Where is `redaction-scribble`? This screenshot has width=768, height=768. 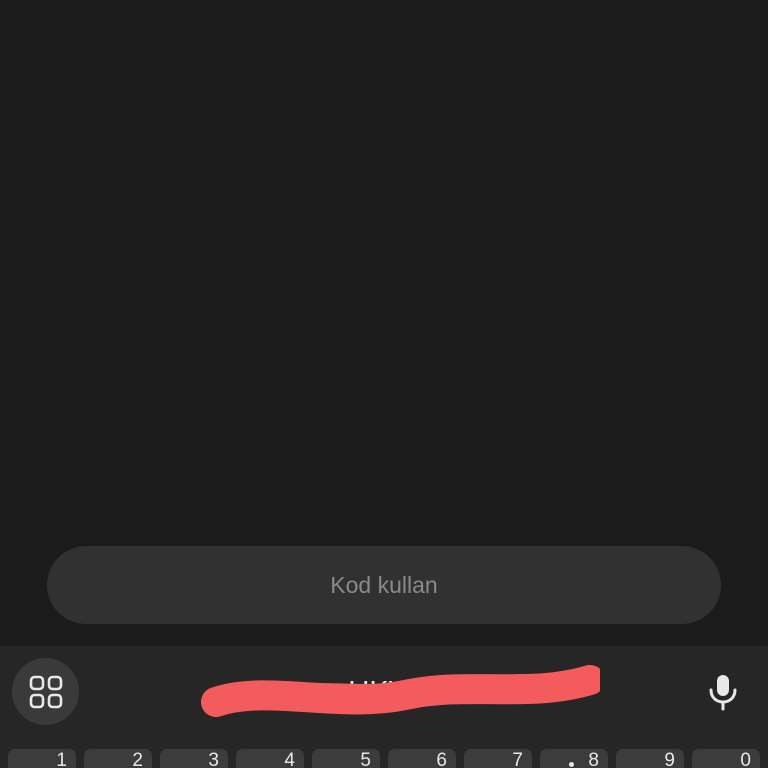
redaction-scribble is located at coordinates (400, 691).